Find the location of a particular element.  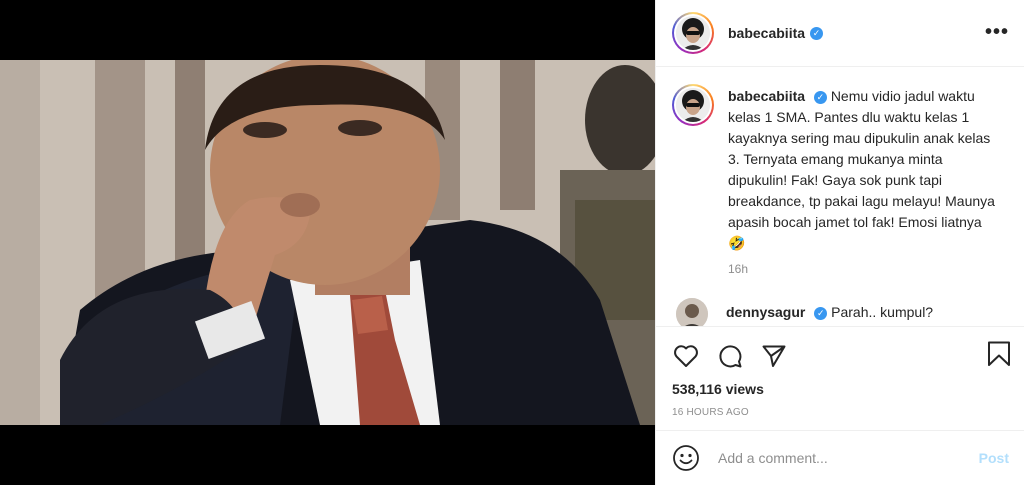

post-actions: 538,116 views 16 HOURS AGO is located at coordinates (840, 378).